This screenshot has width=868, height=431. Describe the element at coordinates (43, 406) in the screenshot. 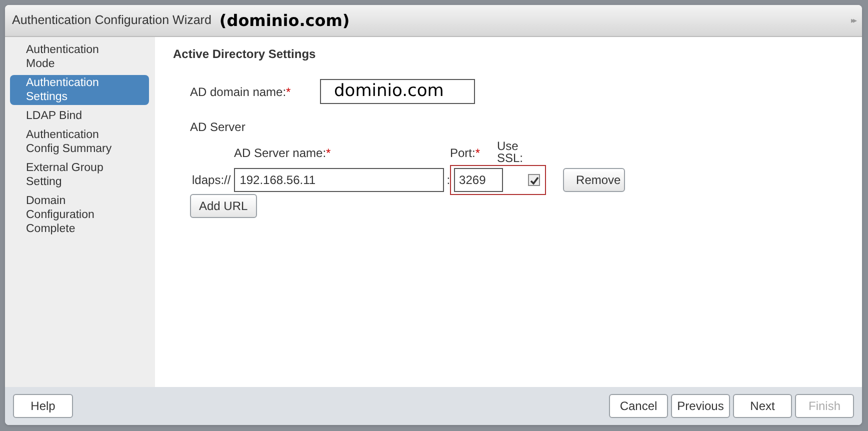

I see `footer-button: Help` at that location.